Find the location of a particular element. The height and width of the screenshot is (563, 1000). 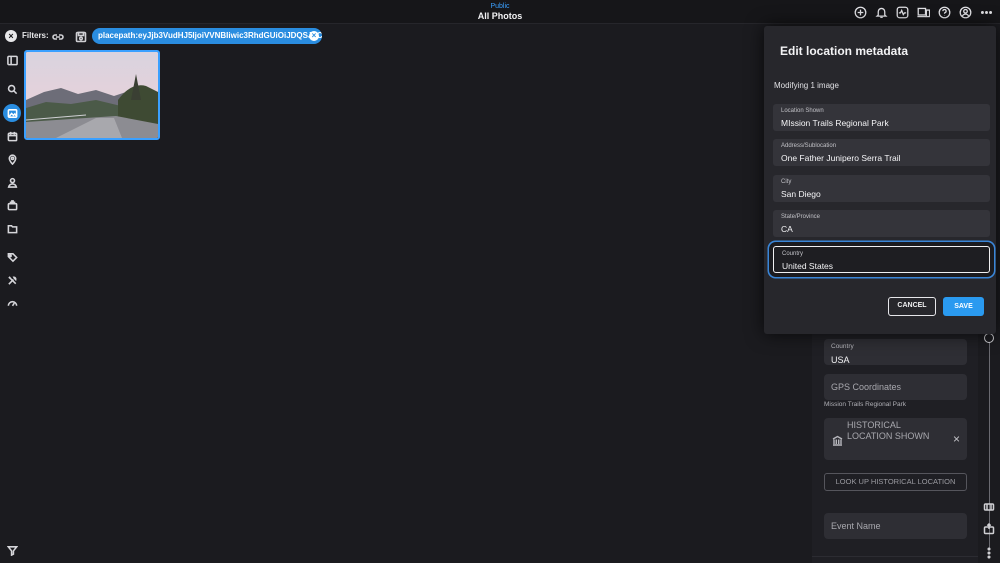

tags-icon is located at coordinates (12, 257).